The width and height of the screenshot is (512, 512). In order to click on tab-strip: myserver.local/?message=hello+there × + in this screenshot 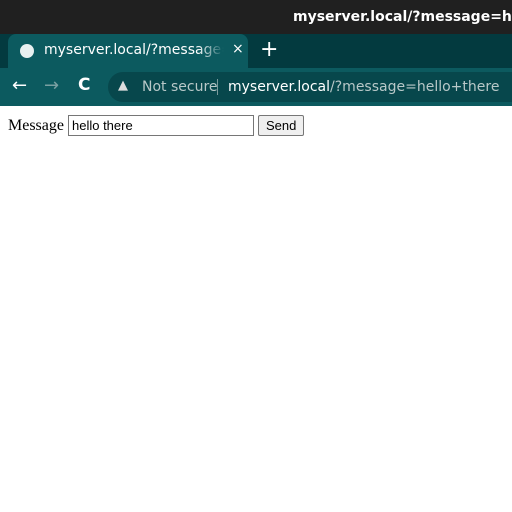, I will do `click(256, 51)`.